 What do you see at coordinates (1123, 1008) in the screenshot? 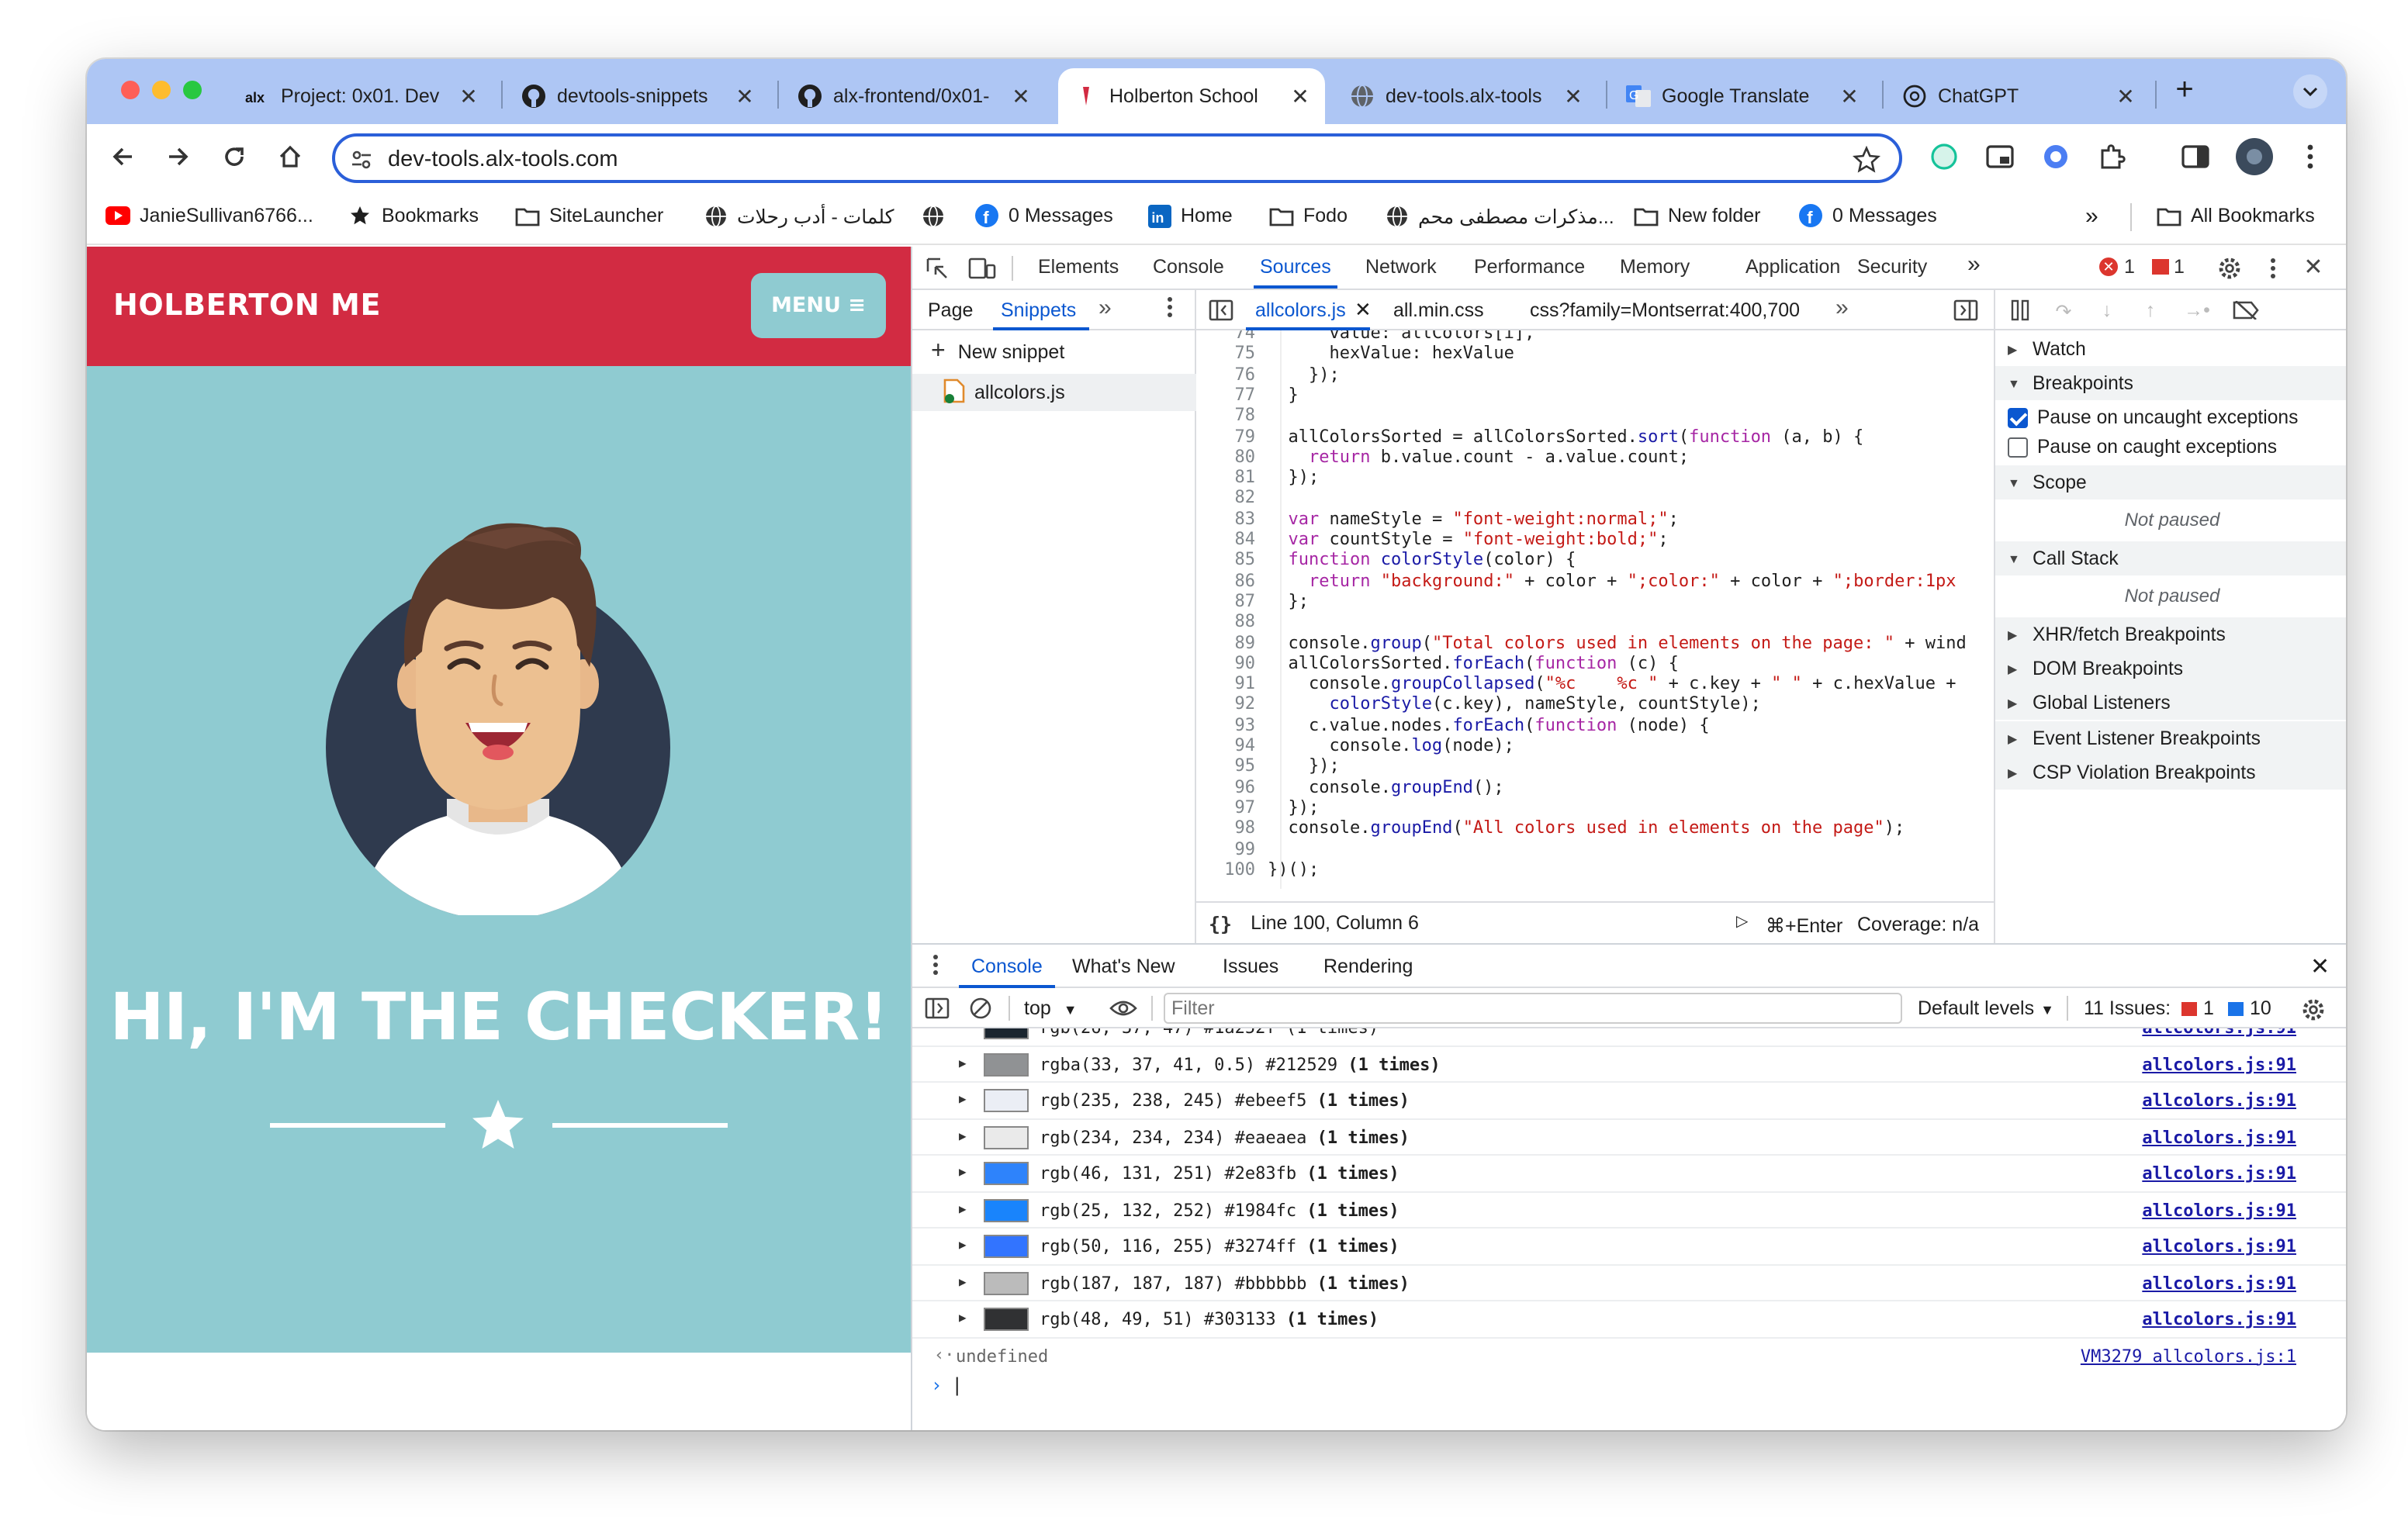
I see `live-expression-eye-icon` at bounding box center [1123, 1008].